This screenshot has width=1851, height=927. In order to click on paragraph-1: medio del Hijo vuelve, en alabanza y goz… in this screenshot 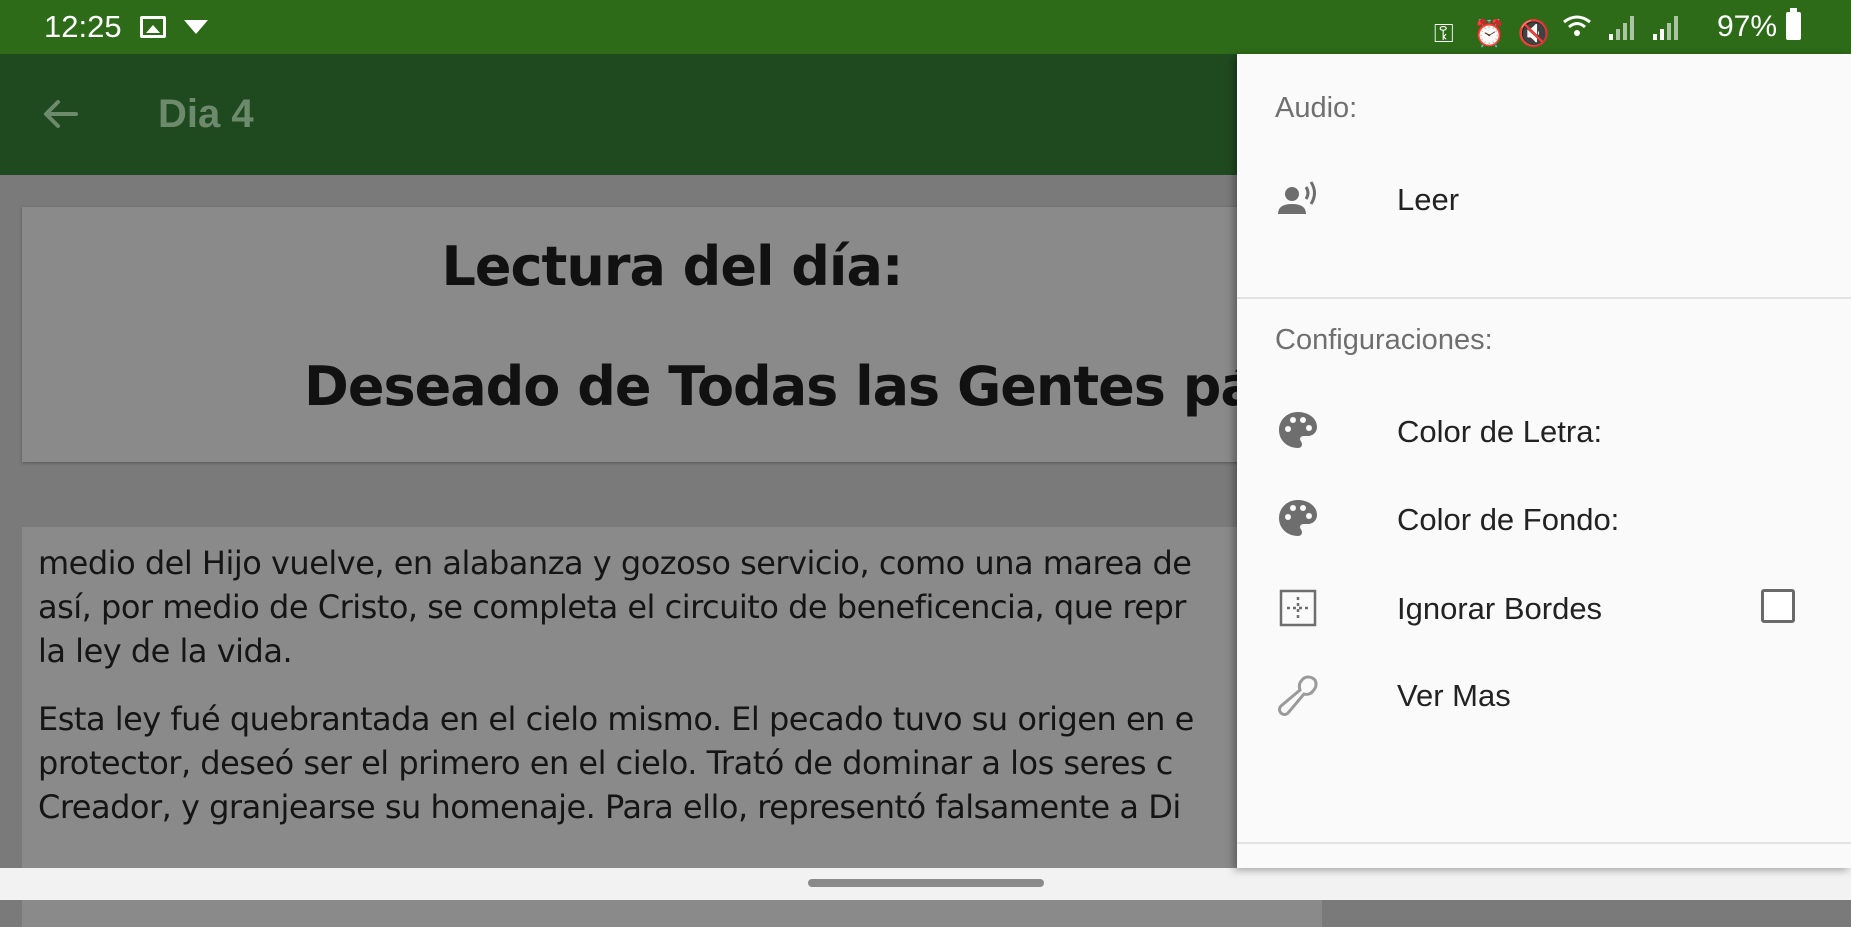, I will do `click(738, 607)`.